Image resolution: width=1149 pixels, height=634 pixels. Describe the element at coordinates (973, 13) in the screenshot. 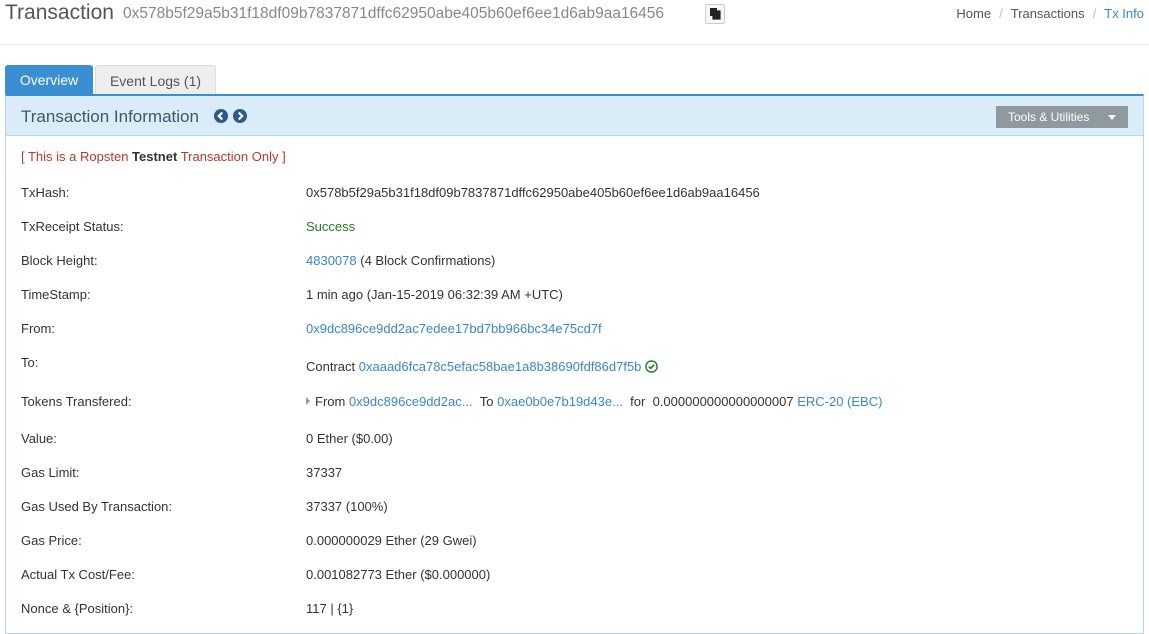

I see `breadcrumb-home: Home` at that location.